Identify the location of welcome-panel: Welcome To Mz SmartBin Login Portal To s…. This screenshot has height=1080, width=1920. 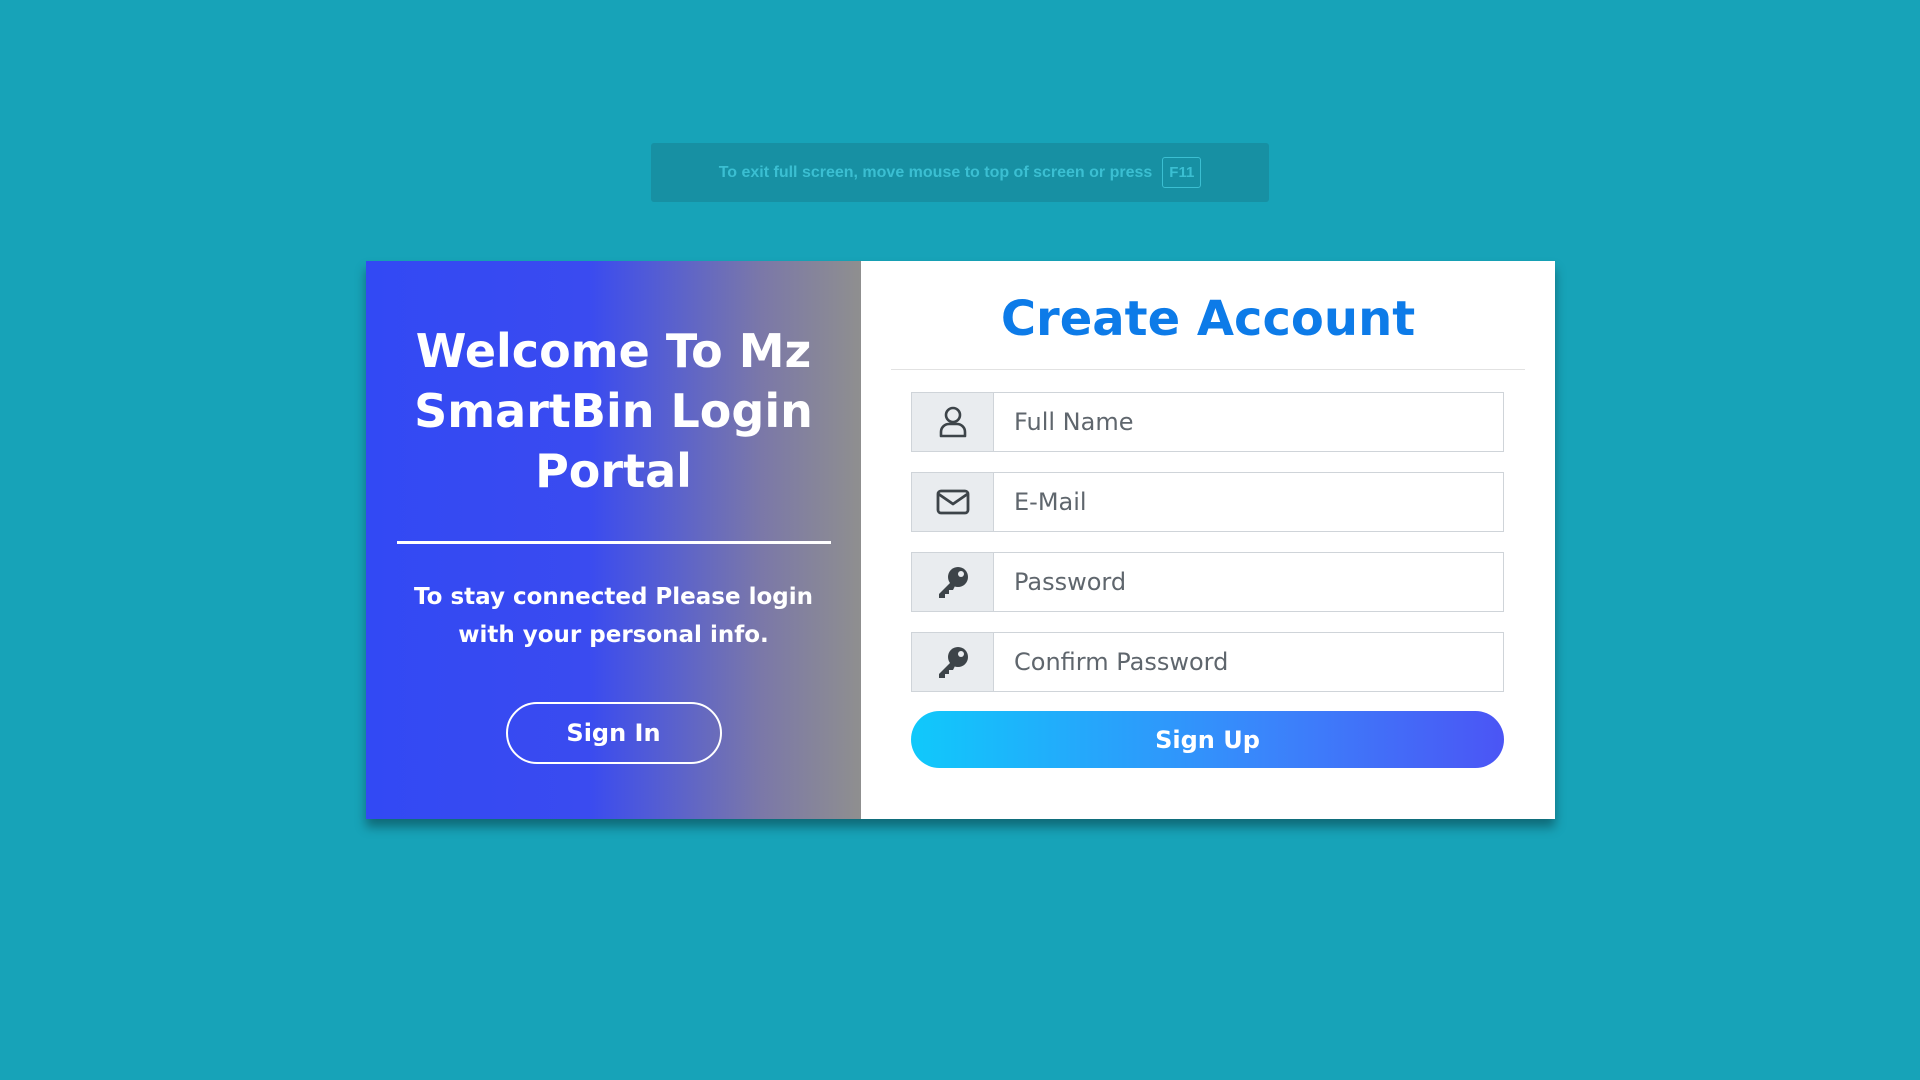
(613, 540).